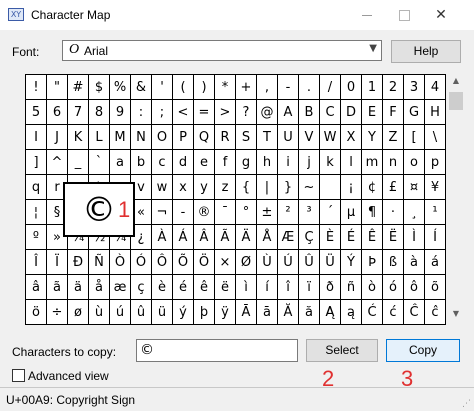 The height and width of the screenshot is (411, 474). I want to click on character-cell: ÷, so click(56, 311).